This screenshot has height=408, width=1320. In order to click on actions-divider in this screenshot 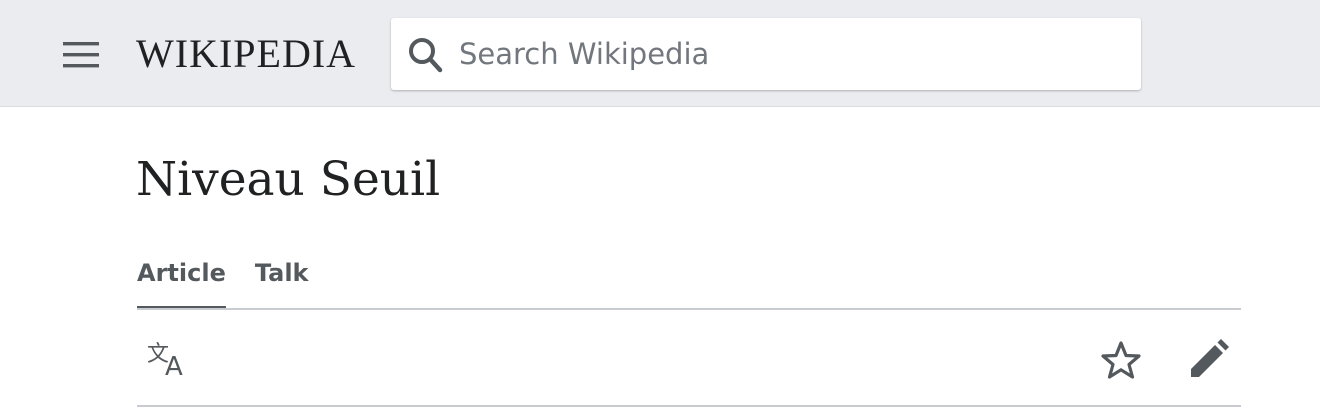, I will do `click(689, 406)`.